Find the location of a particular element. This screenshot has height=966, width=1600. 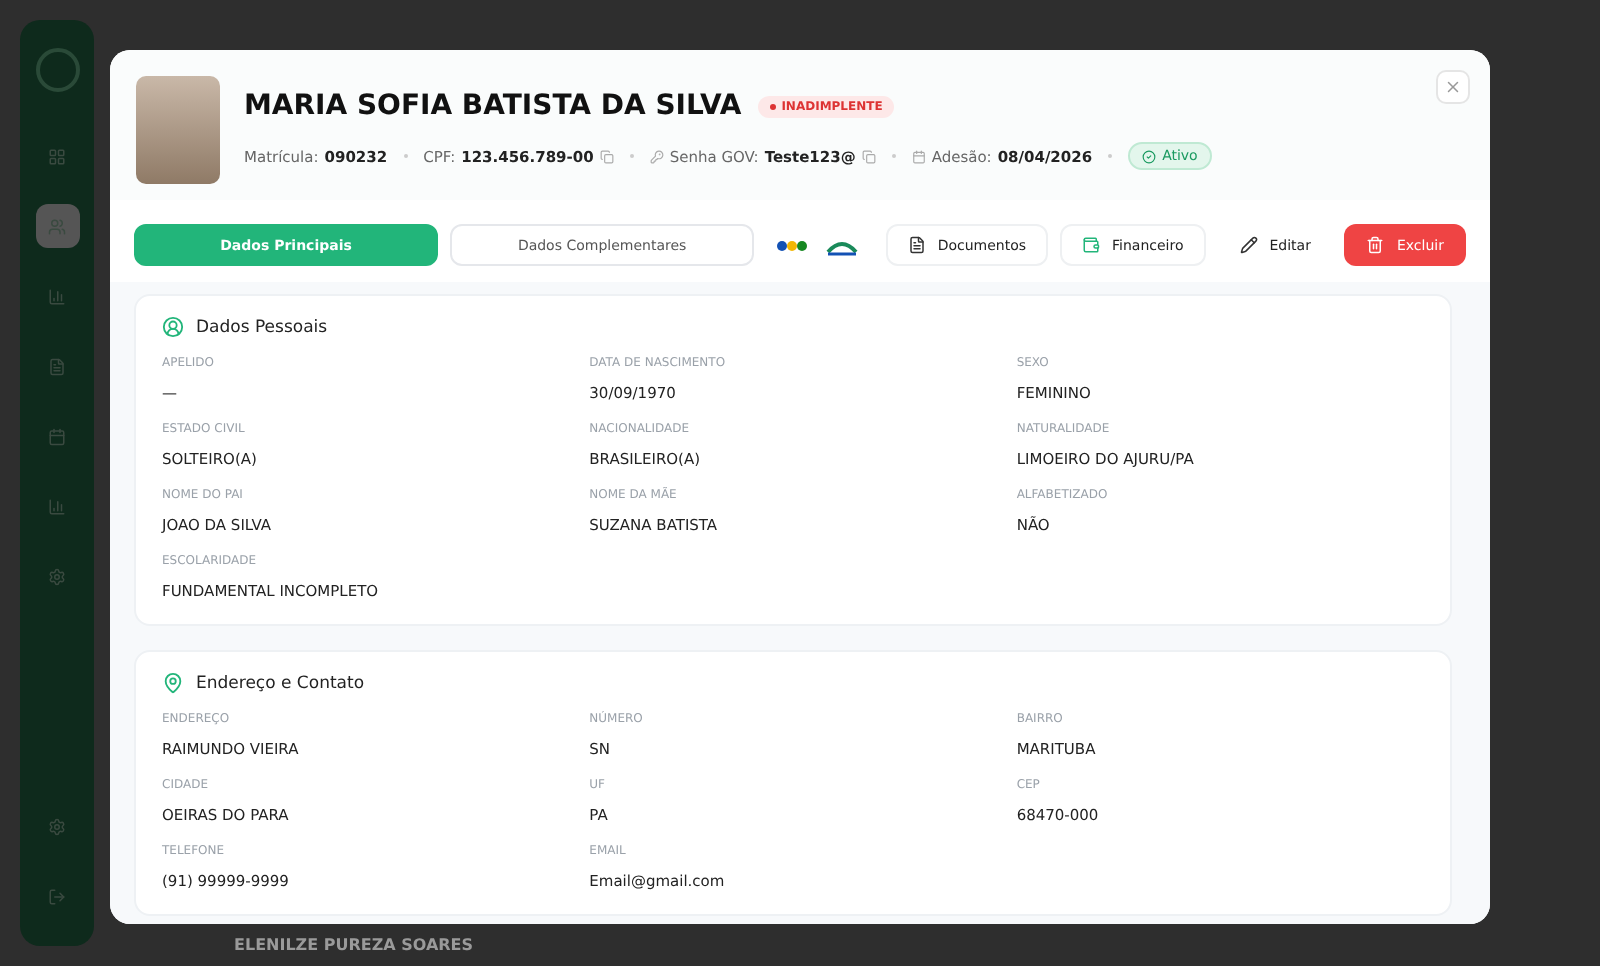

close-button is located at coordinates (1453, 87).